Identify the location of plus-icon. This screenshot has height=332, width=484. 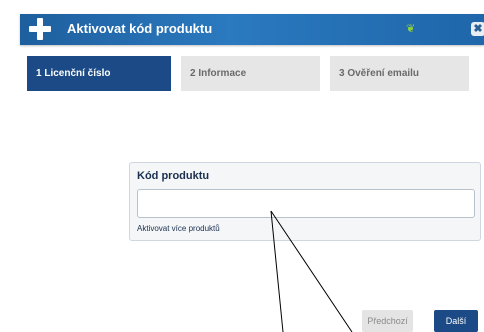
(40, 29).